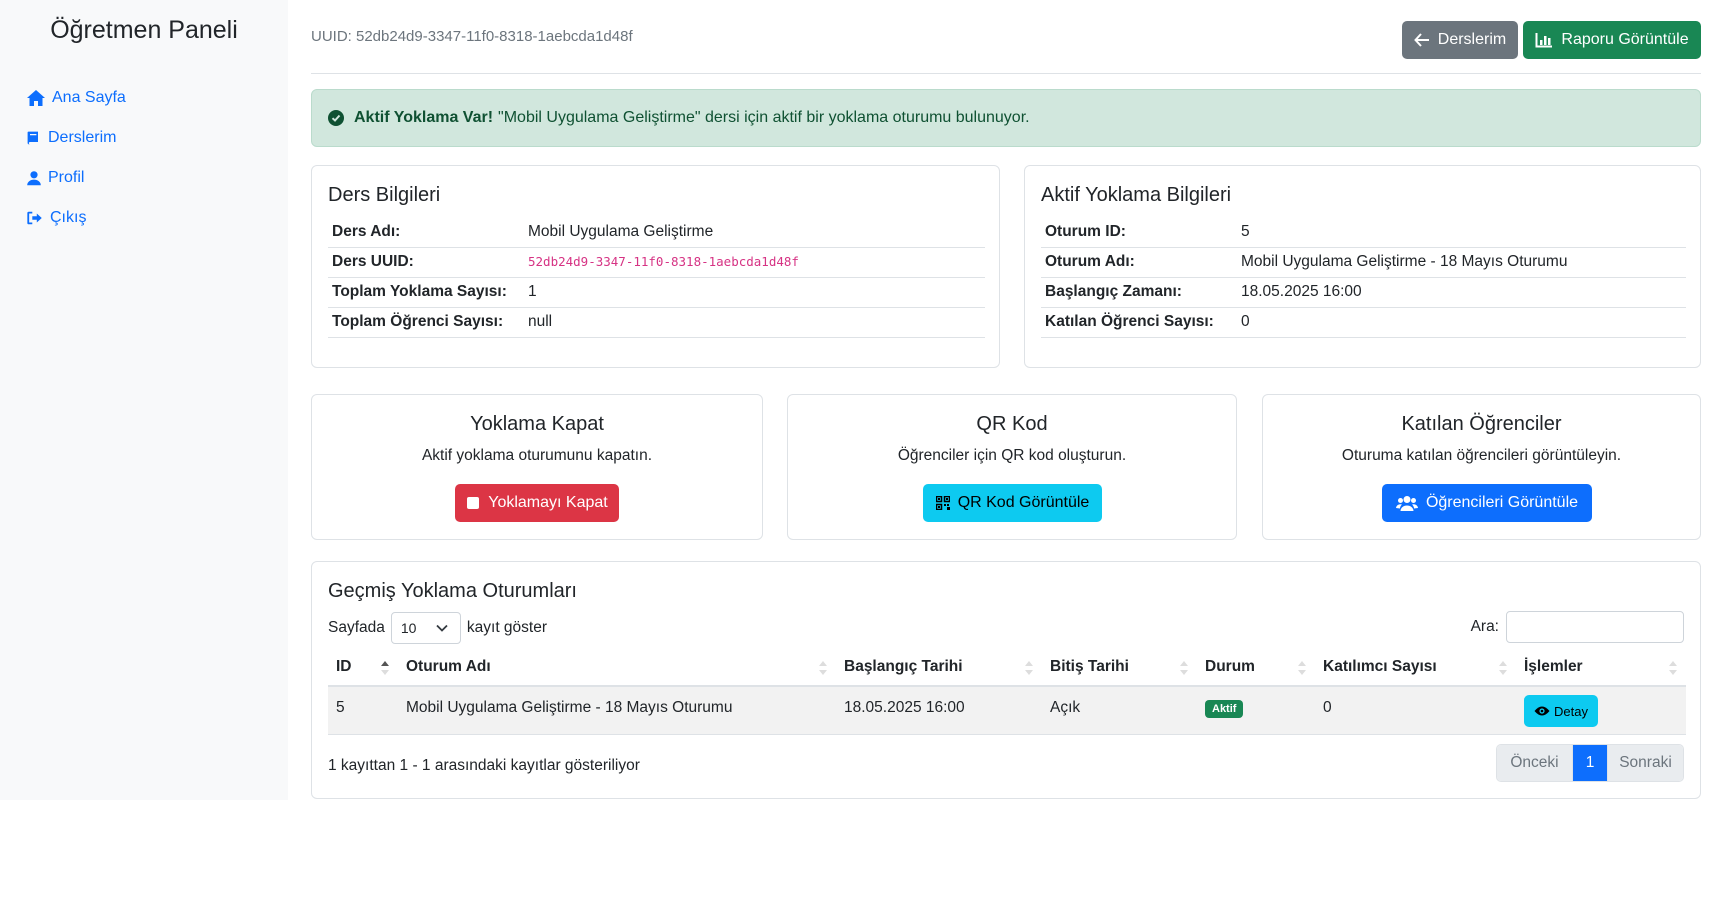  Describe the element at coordinates (1415, 667) in the screenshot. I see `col-header-participant-count: Katılımcı Sayısı` at that location.